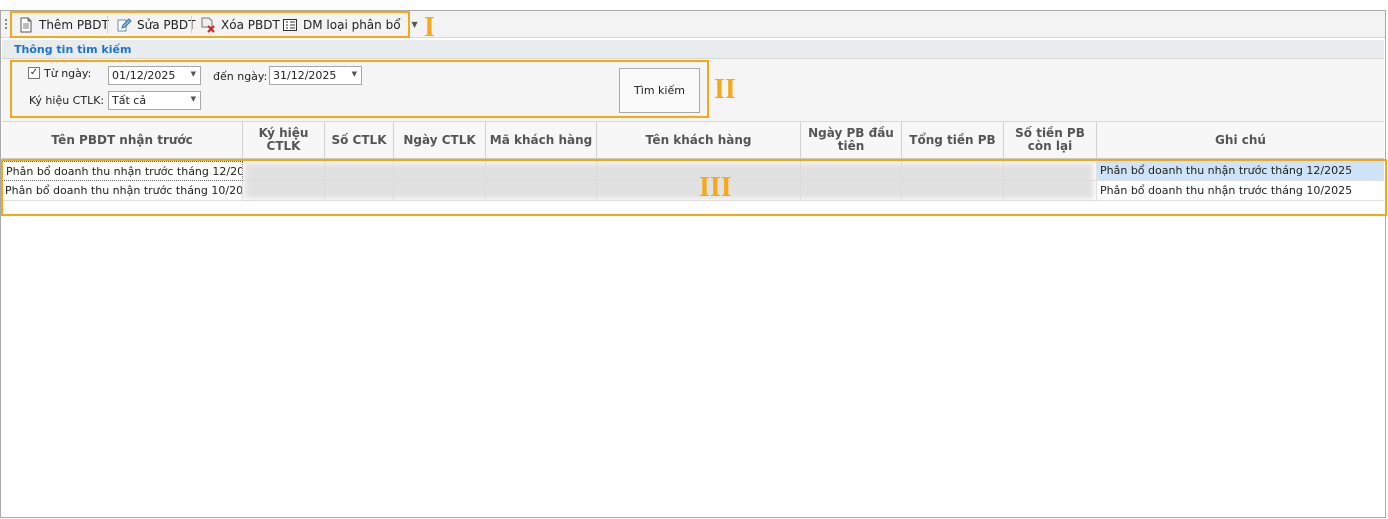 Image resolution: width=1388 pixels, height=519 pixels. Describe the element at coordinates (669, 181) in the screenshot. I see `redacted-data-area` at that location.